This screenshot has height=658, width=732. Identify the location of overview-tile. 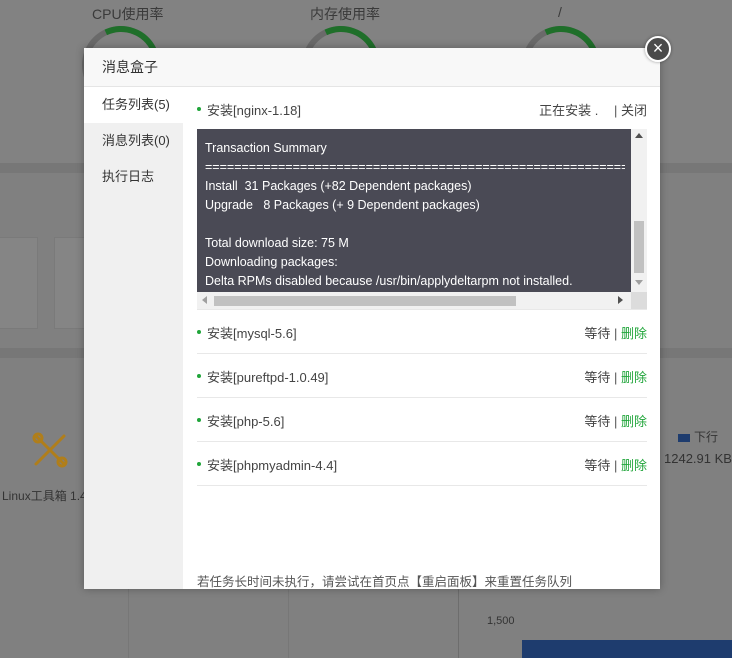
(19, 283).